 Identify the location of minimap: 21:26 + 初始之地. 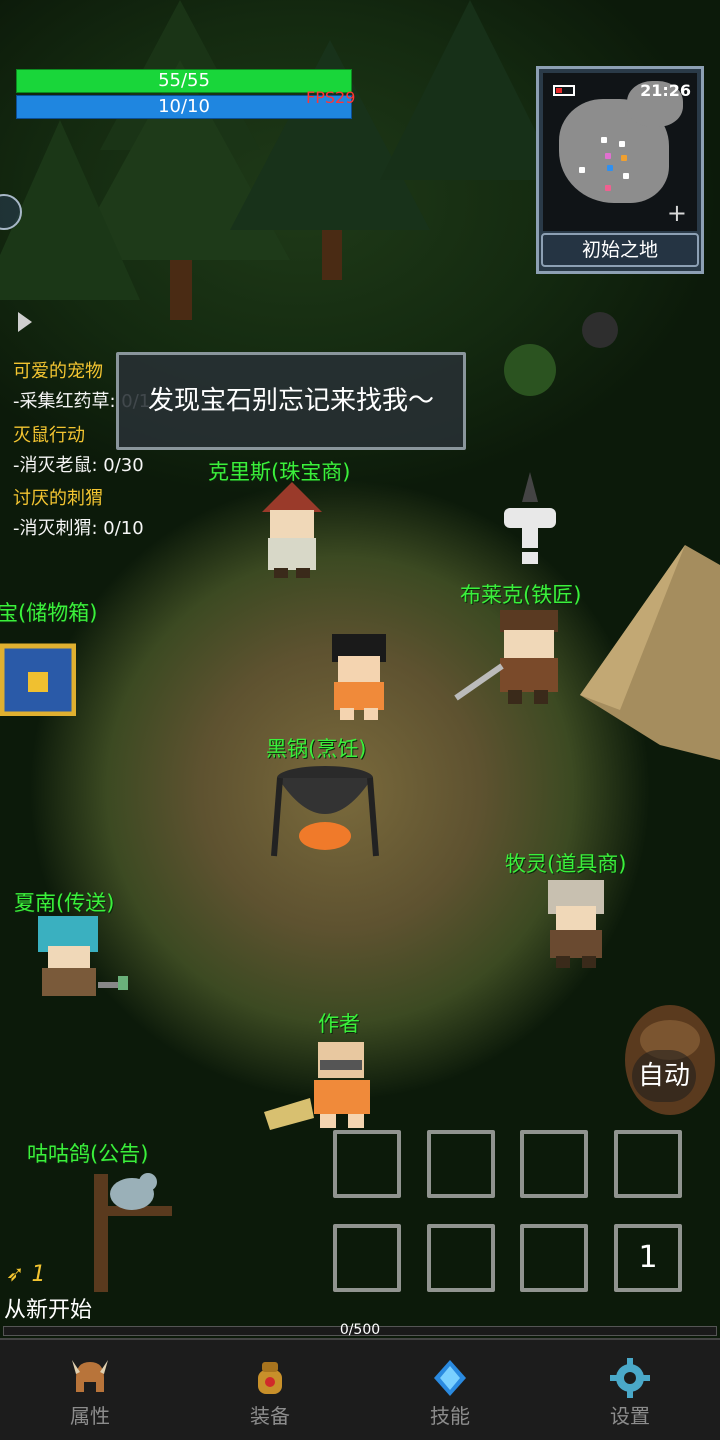
(620, 170).